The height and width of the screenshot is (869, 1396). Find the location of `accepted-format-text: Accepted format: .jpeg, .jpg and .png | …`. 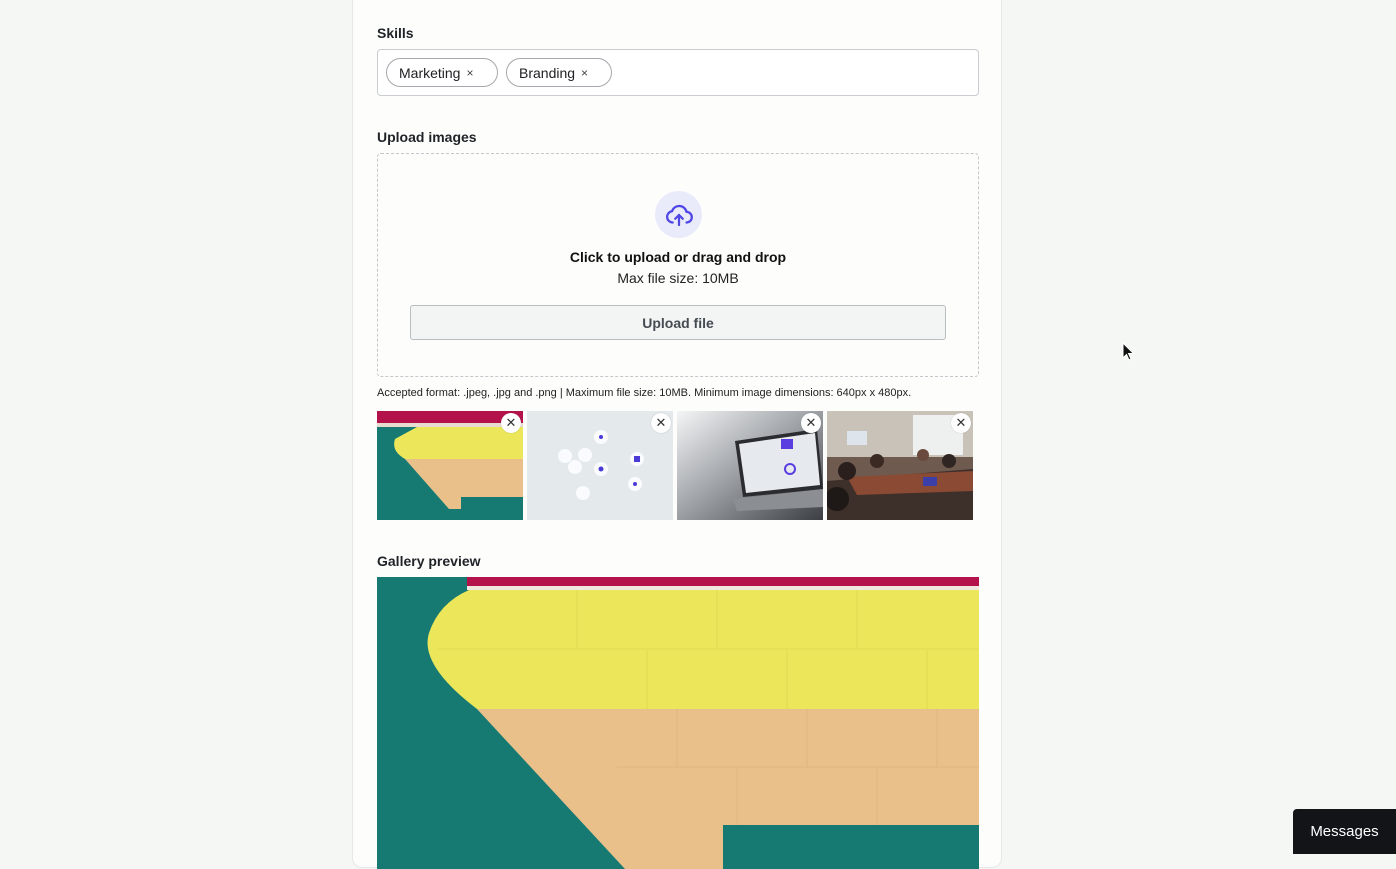

accepted-format-text: Accepted format: .jpeg, .jpg and .png | … is located at coordinates (644, 393).